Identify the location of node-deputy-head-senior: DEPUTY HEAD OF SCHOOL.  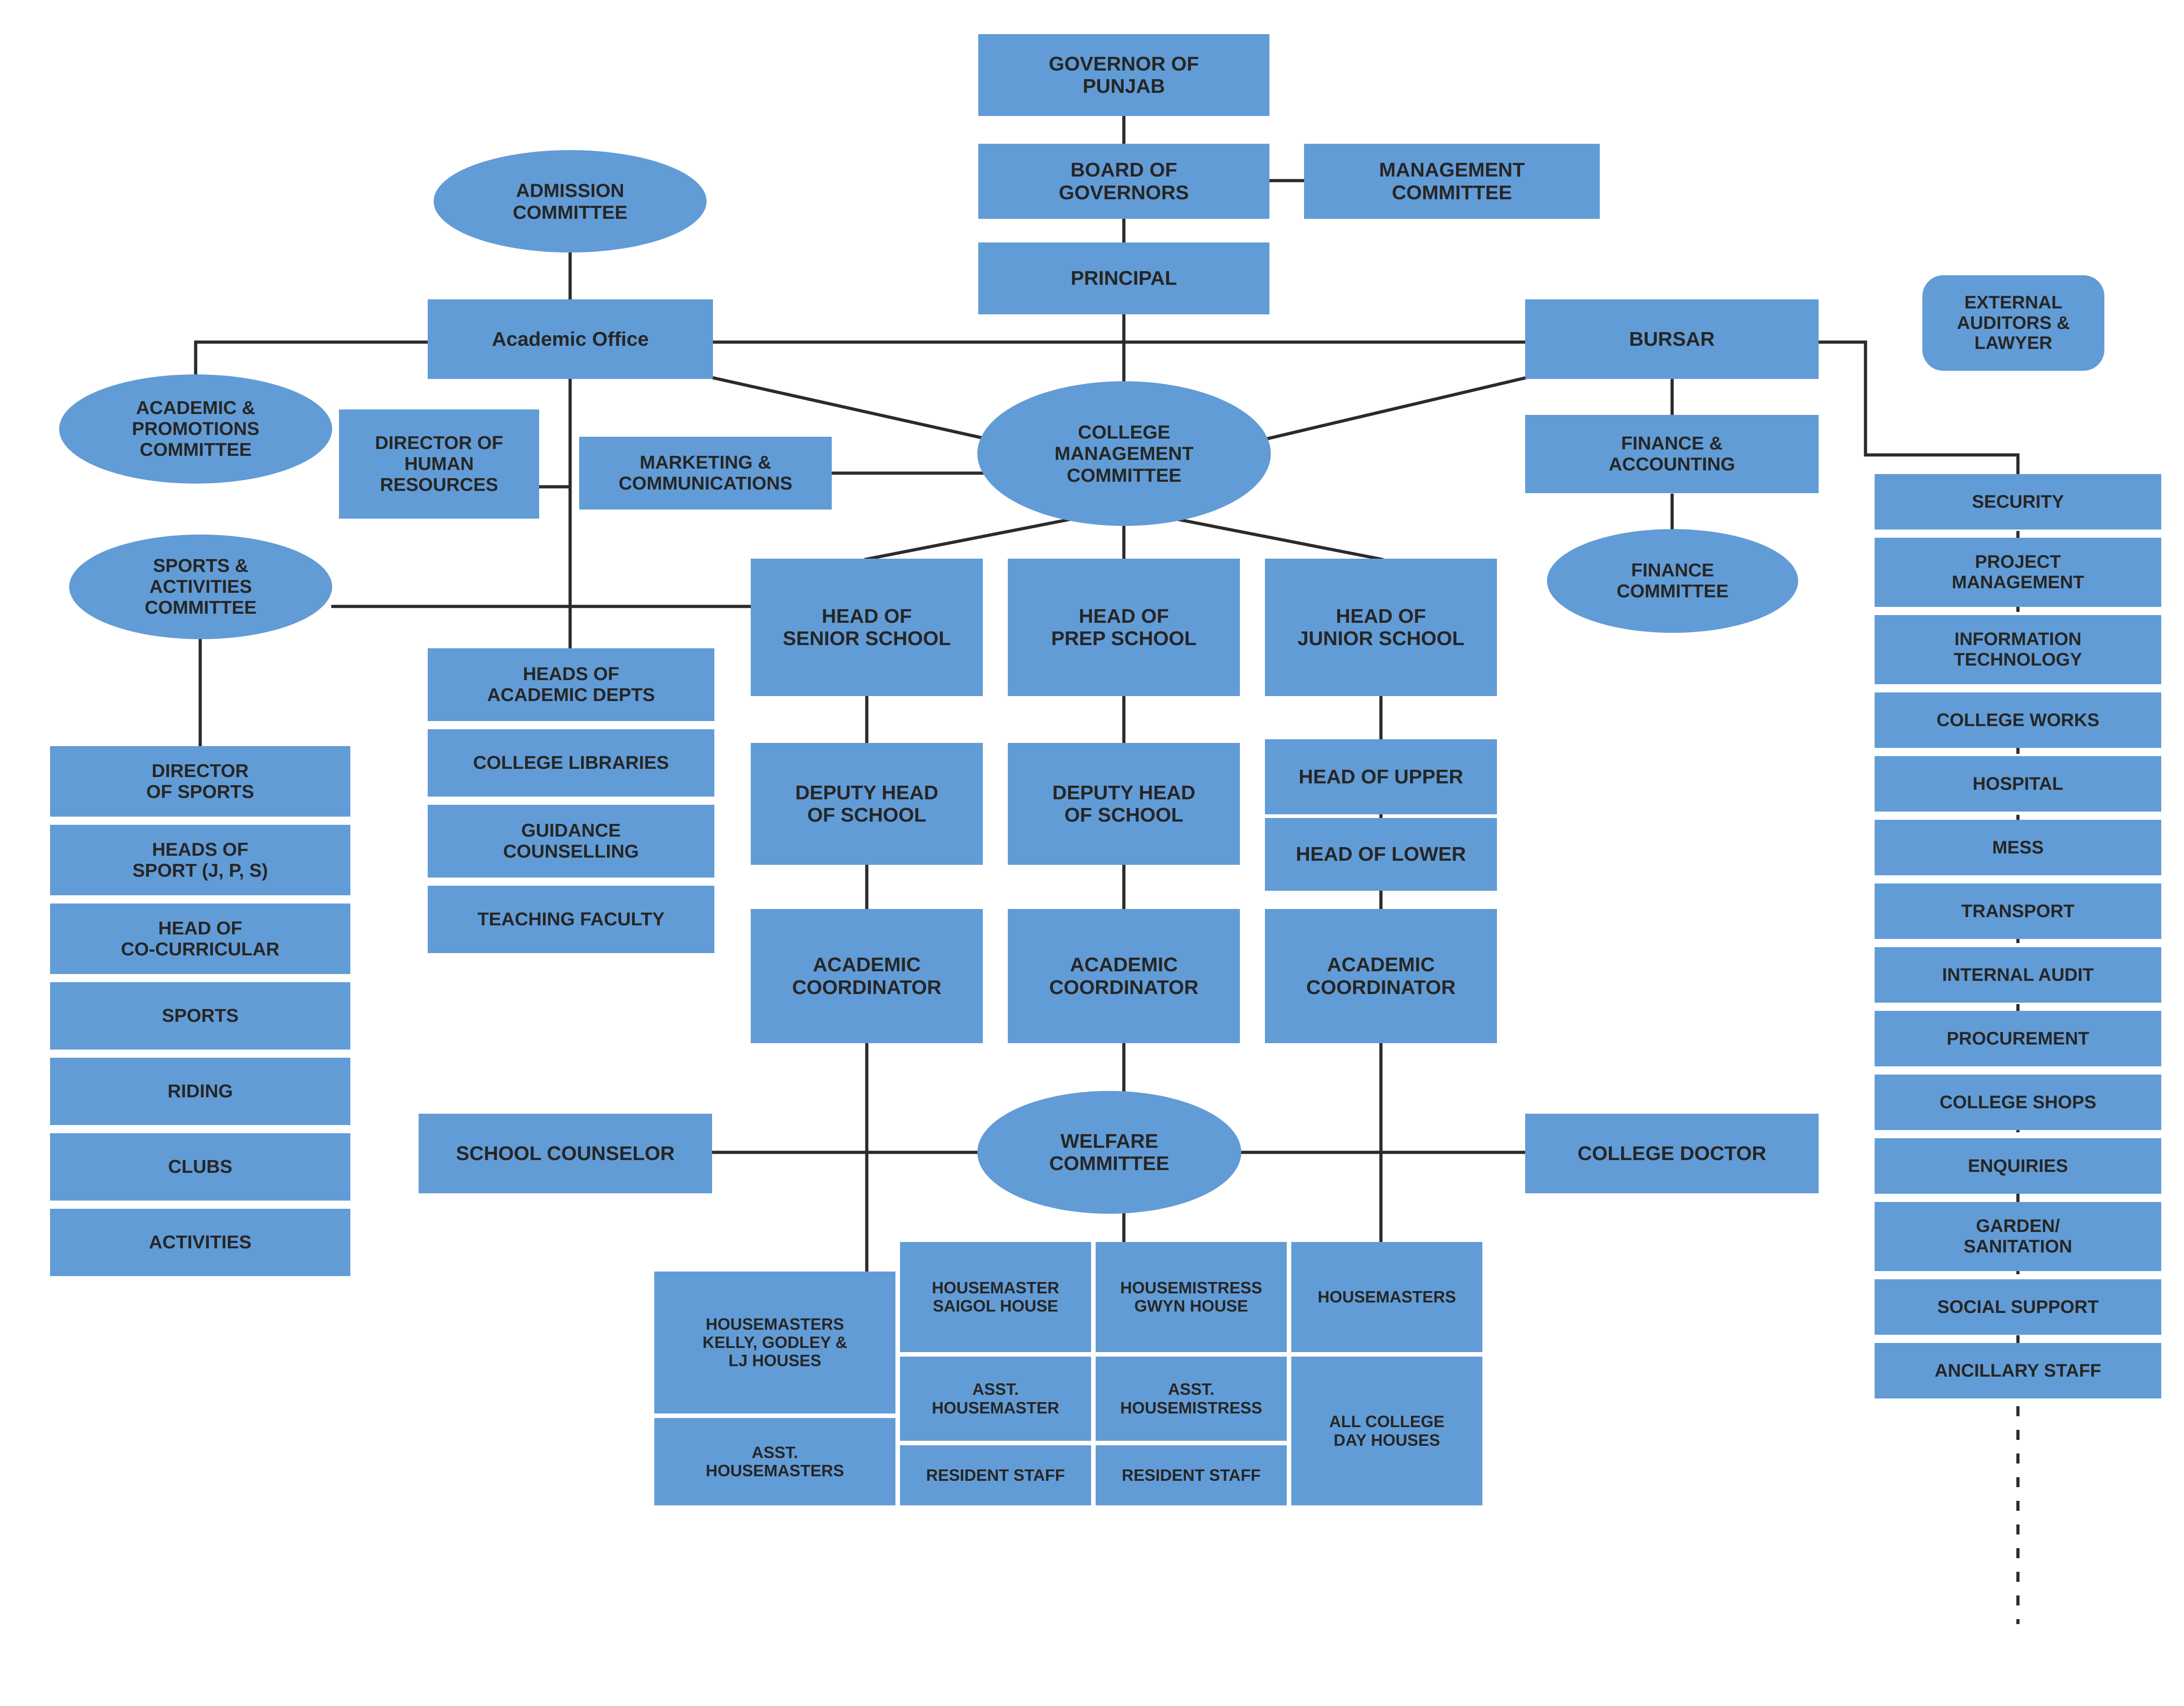
(867, 804).